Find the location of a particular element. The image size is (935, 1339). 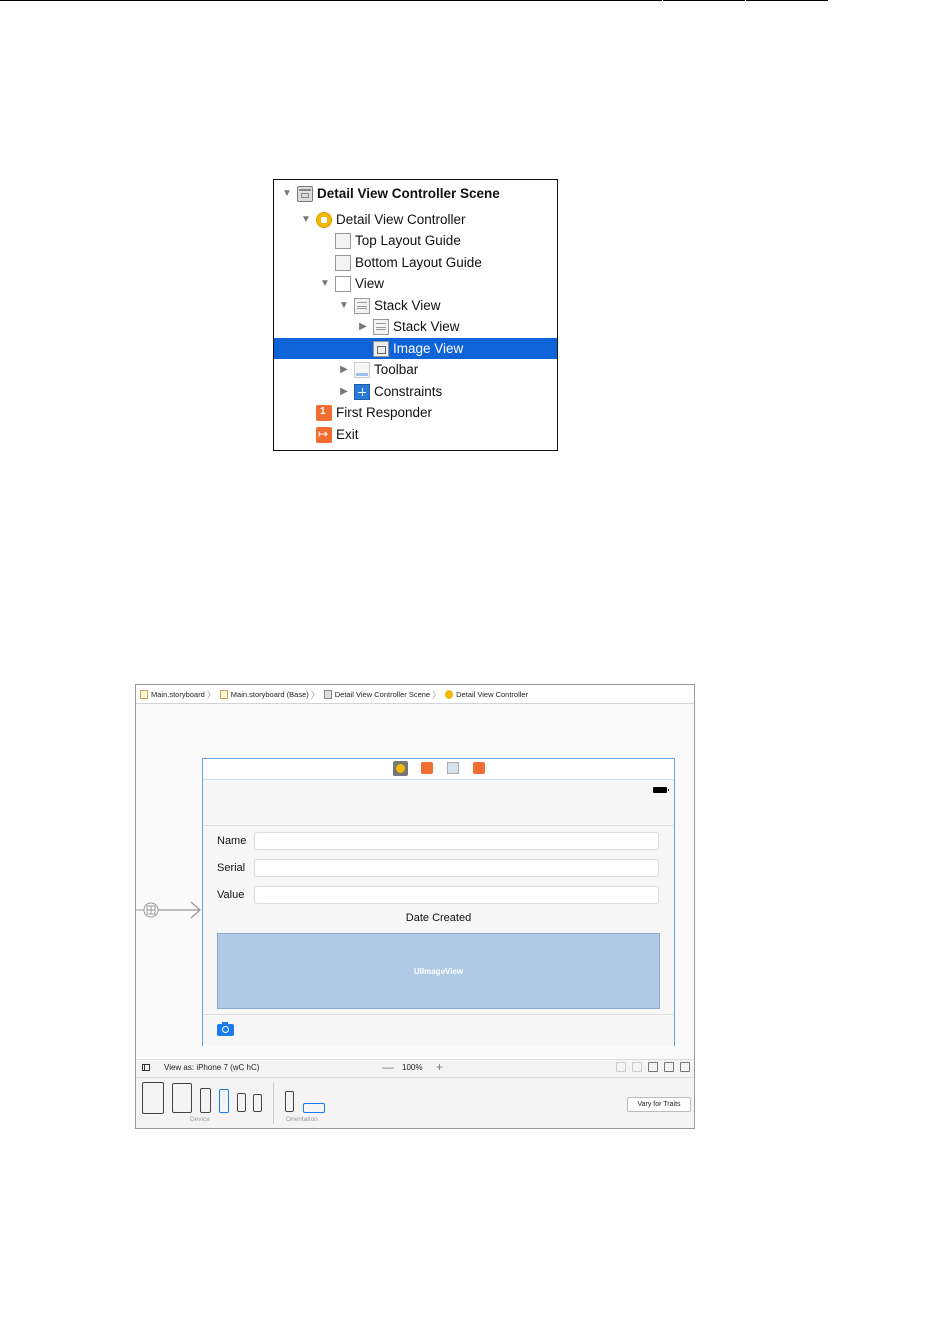

outline-row-scene: ▼ Detail View Controller Scene is located at coordinates (415, 193).